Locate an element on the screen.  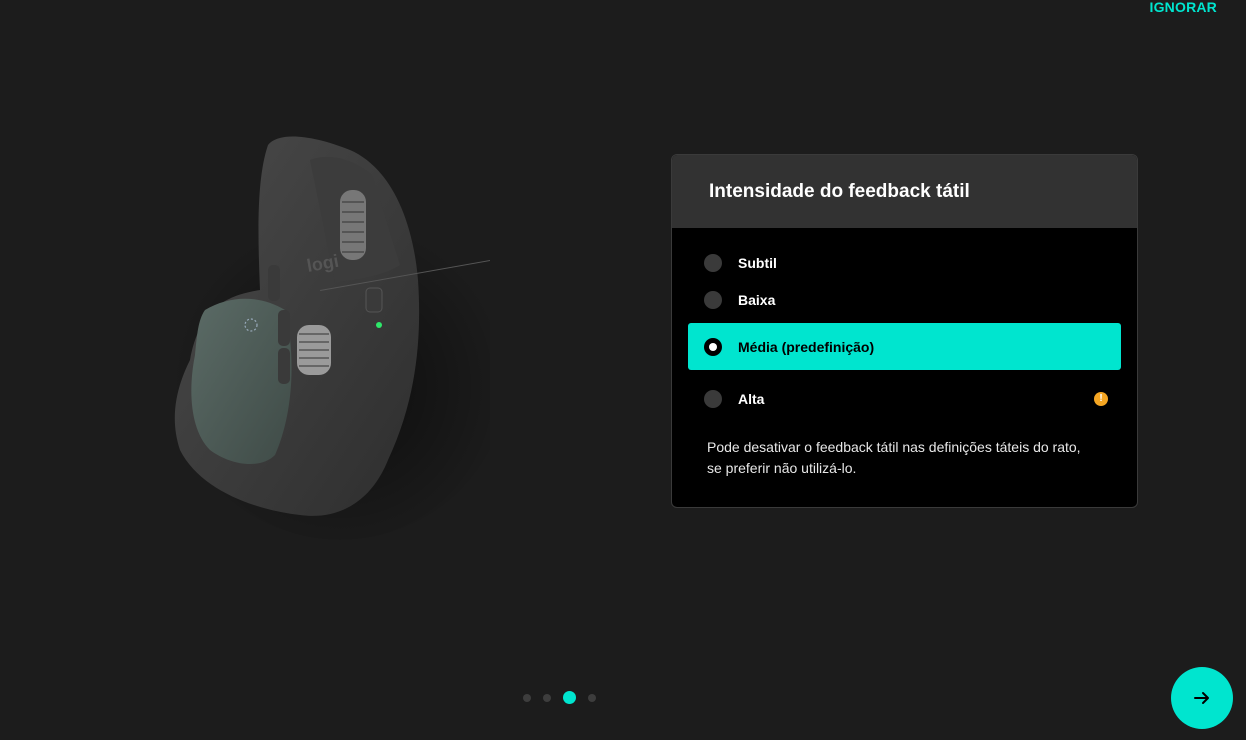
note-line-2: se preferir não utilizá-lo. is located at coordinates (782, 468).